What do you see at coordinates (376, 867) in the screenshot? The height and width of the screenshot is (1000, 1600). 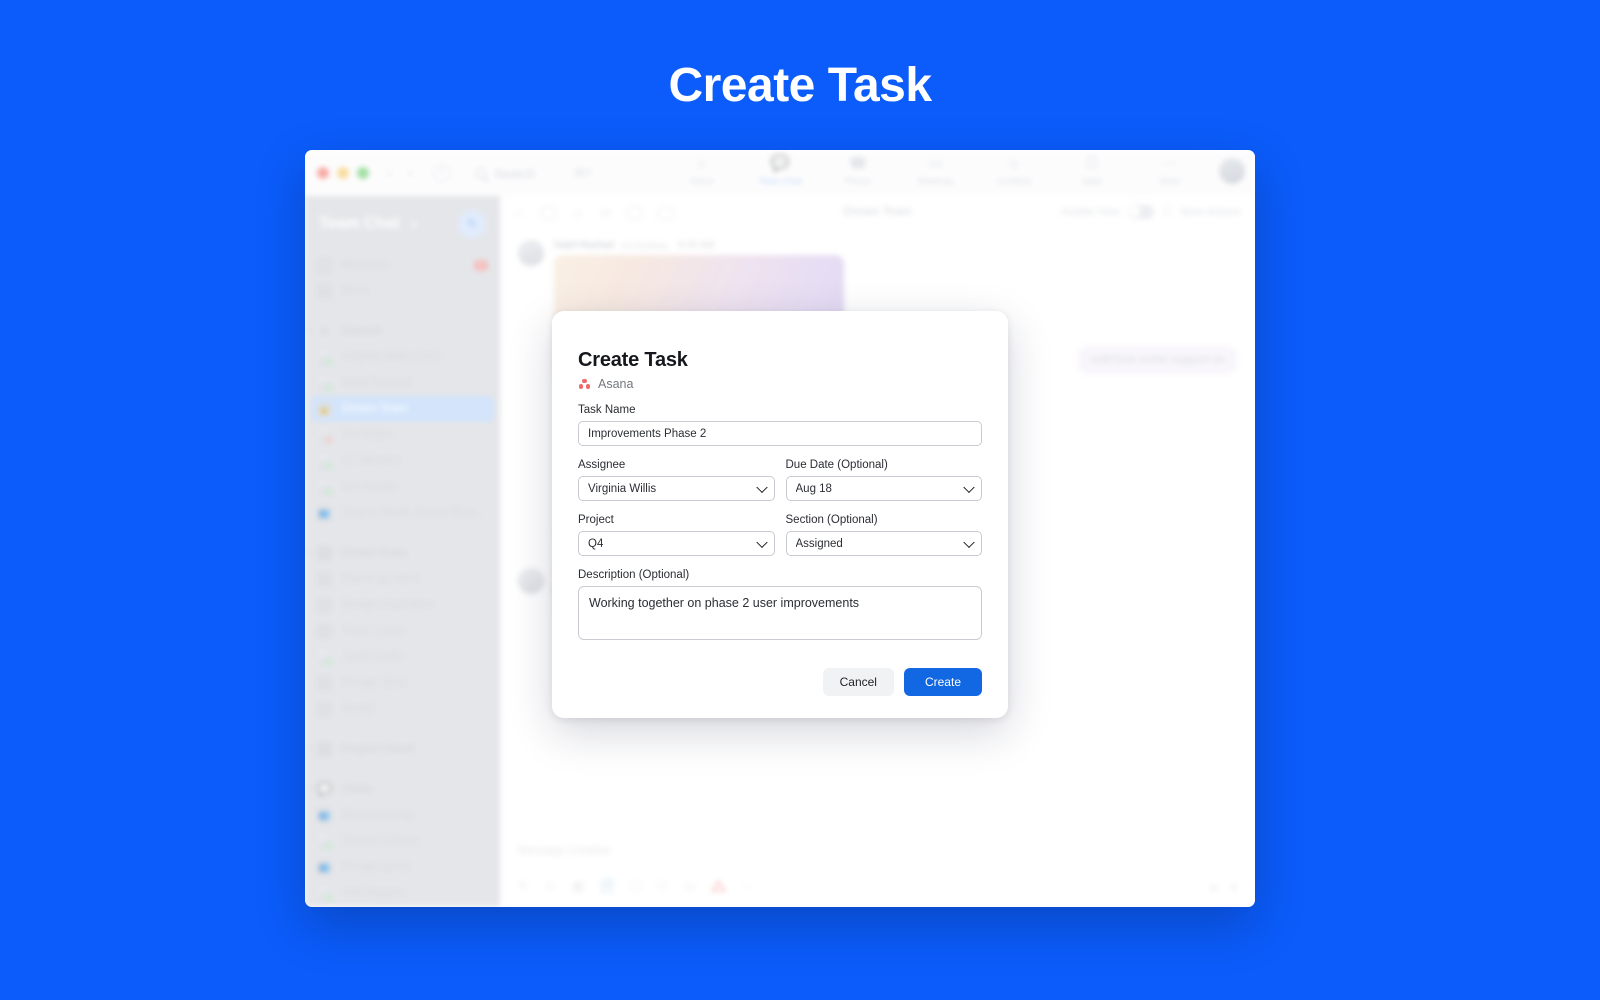 I see `sidebar-item-label: Design syncs` at bounding box center [376, 867].